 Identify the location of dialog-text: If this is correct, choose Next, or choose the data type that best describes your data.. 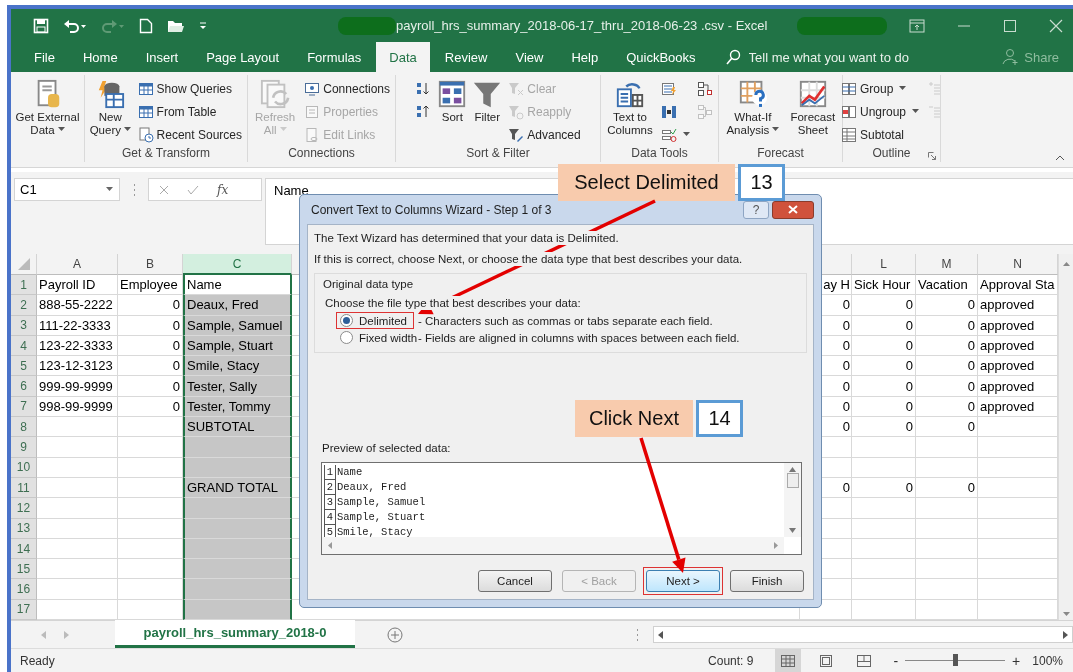
(528, 259).